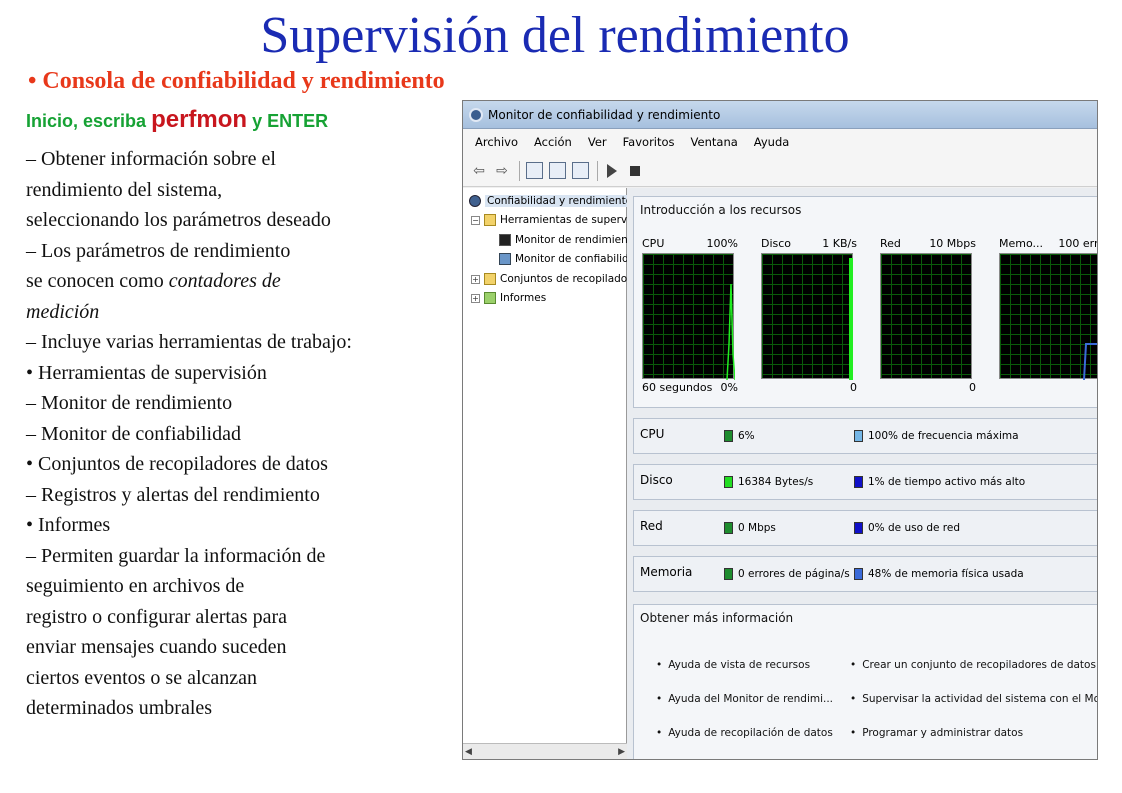 This screenshot has width=1122, height=793. I want to click on disk-trace, so click(851, 319).